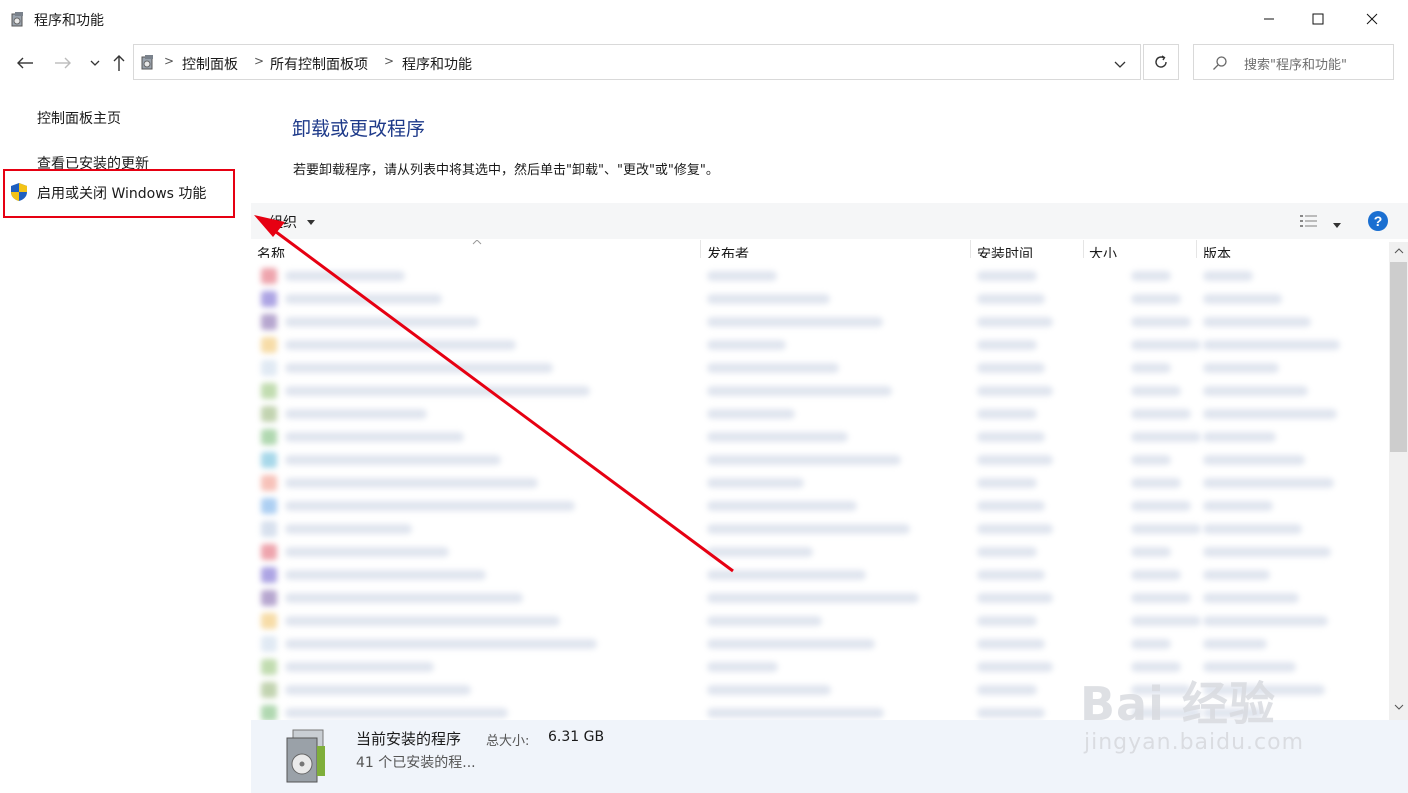  I want to click on search-box: 搜索"程序和功能", so click(1293, 62).